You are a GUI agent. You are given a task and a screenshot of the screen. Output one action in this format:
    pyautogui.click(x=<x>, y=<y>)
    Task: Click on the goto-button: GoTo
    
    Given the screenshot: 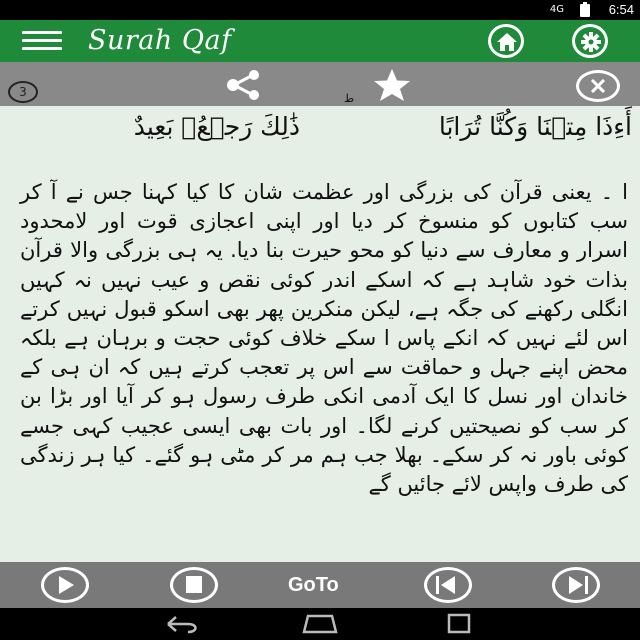 What is the action you would take?
    pyautogui.click(x=313, y=585)
    